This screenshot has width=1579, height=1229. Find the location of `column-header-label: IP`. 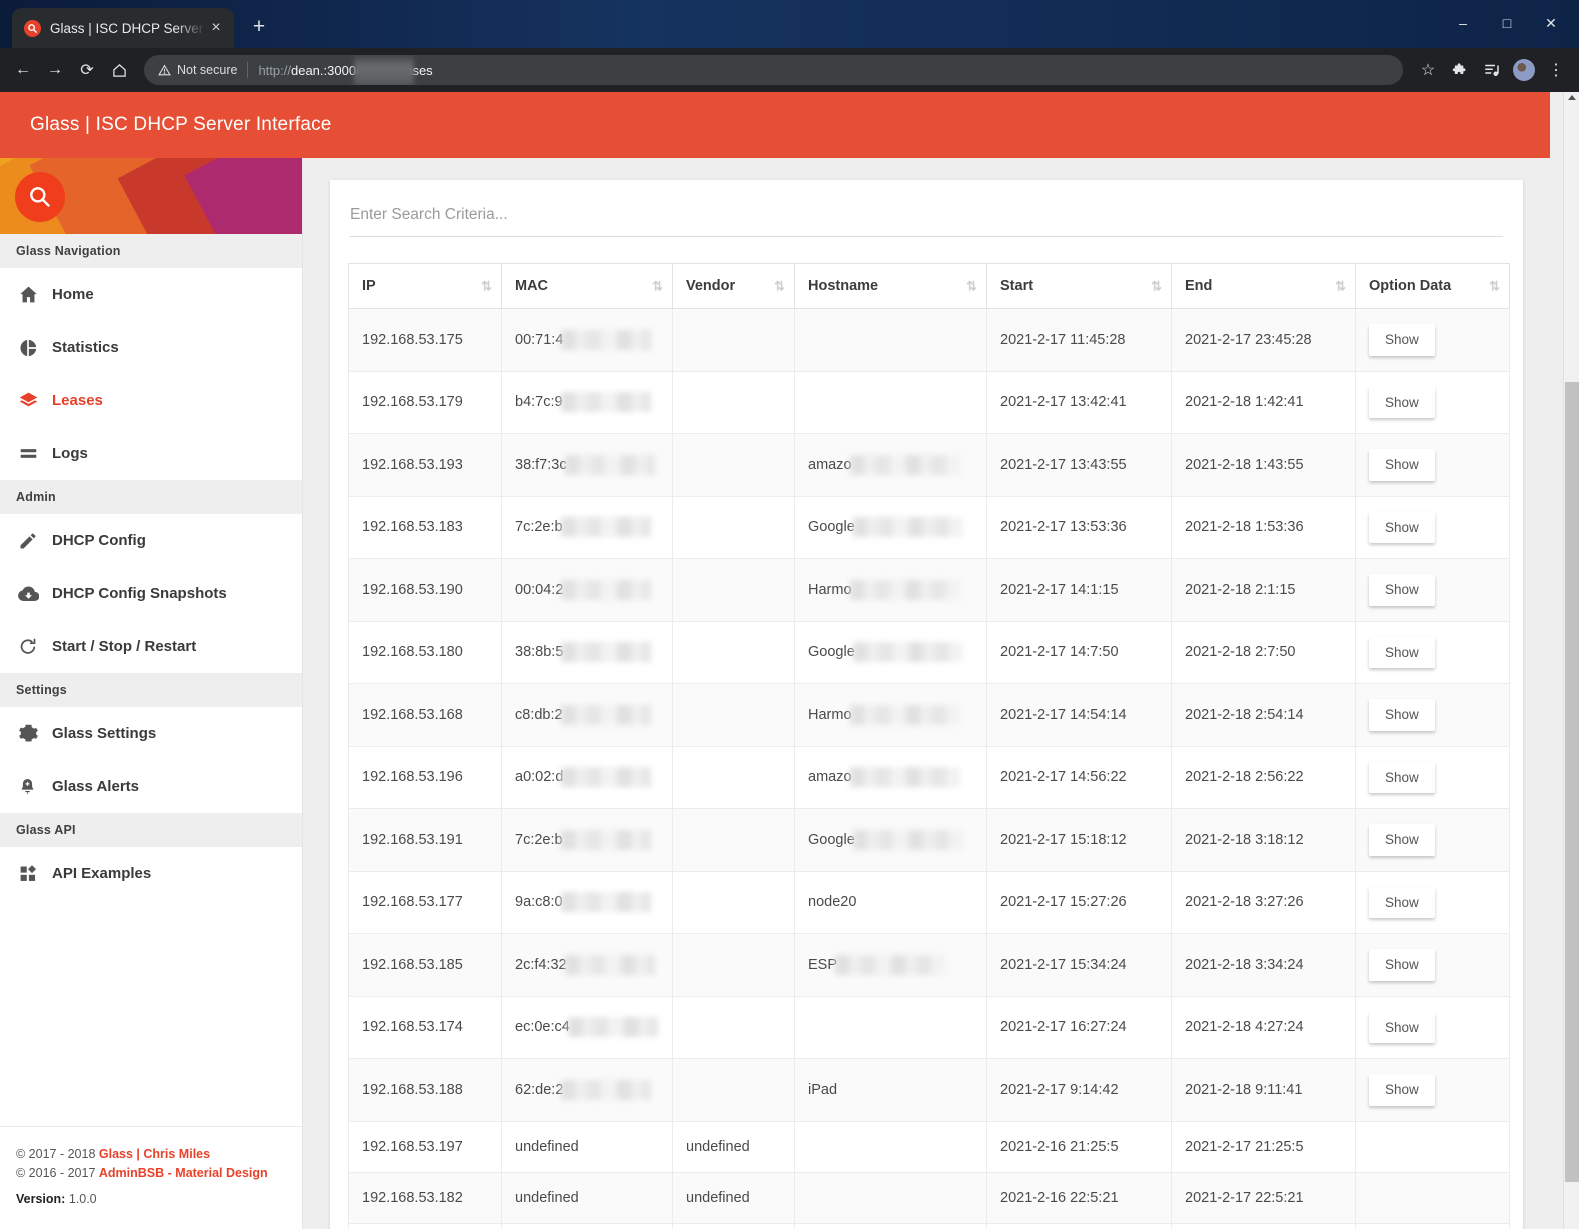

column-header-label: IP is located at coordinates (369, 286).